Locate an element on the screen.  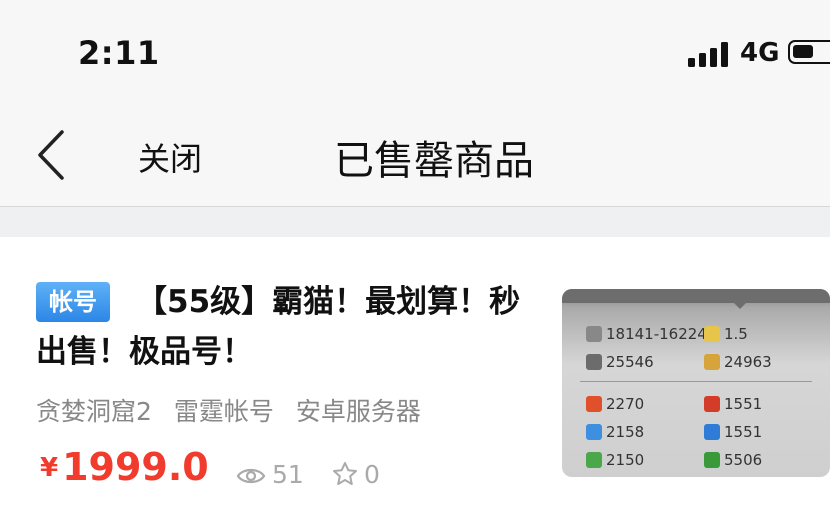
favorite-count: 0 is located at coordinates (356, 474).